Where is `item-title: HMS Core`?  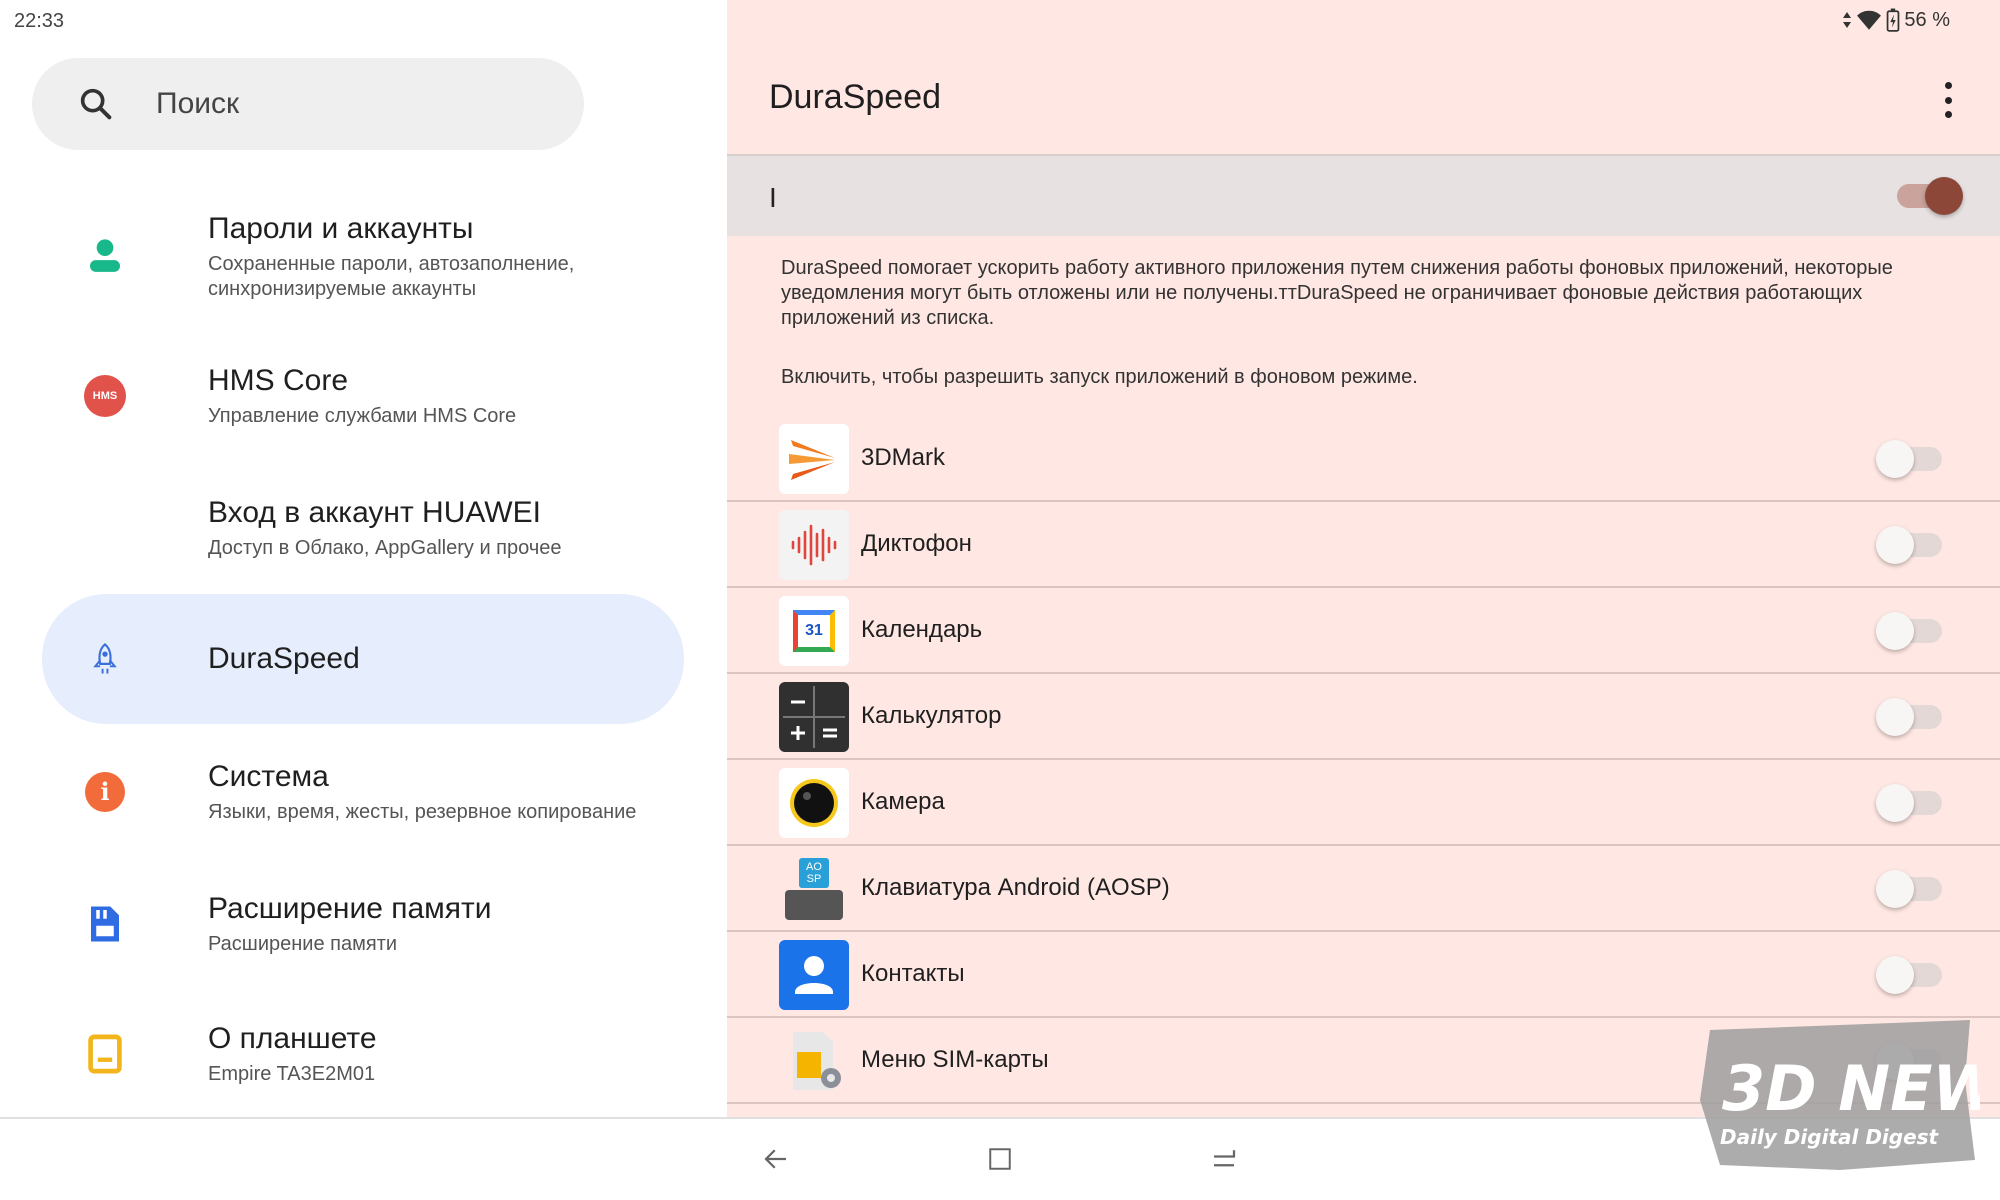 item-title: HMS Core is located at coordinates (278, 380).